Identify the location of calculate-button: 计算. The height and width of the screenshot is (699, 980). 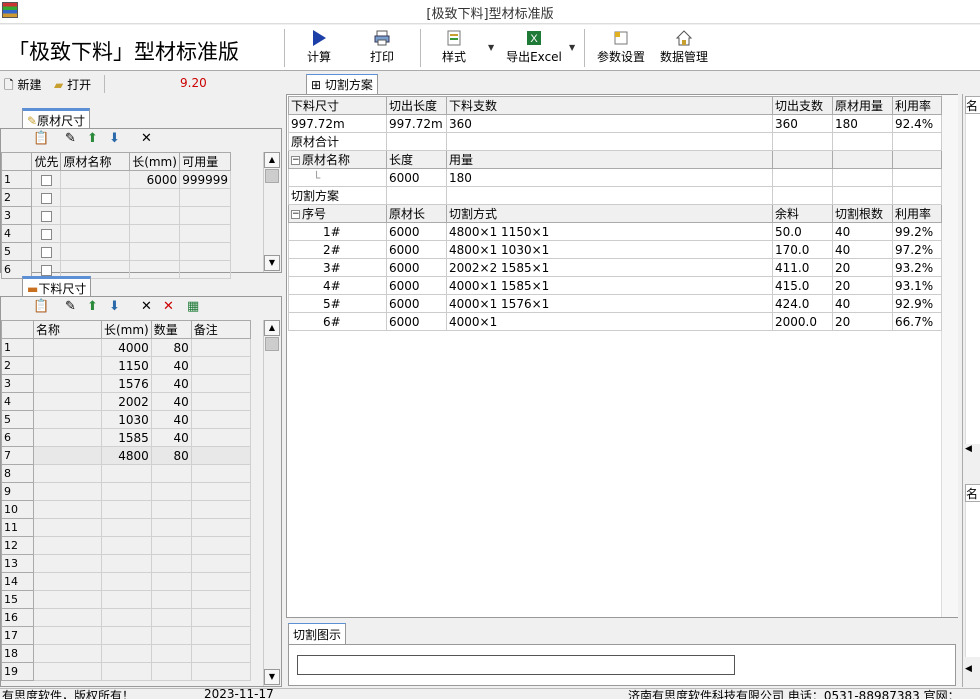
(319, 48).